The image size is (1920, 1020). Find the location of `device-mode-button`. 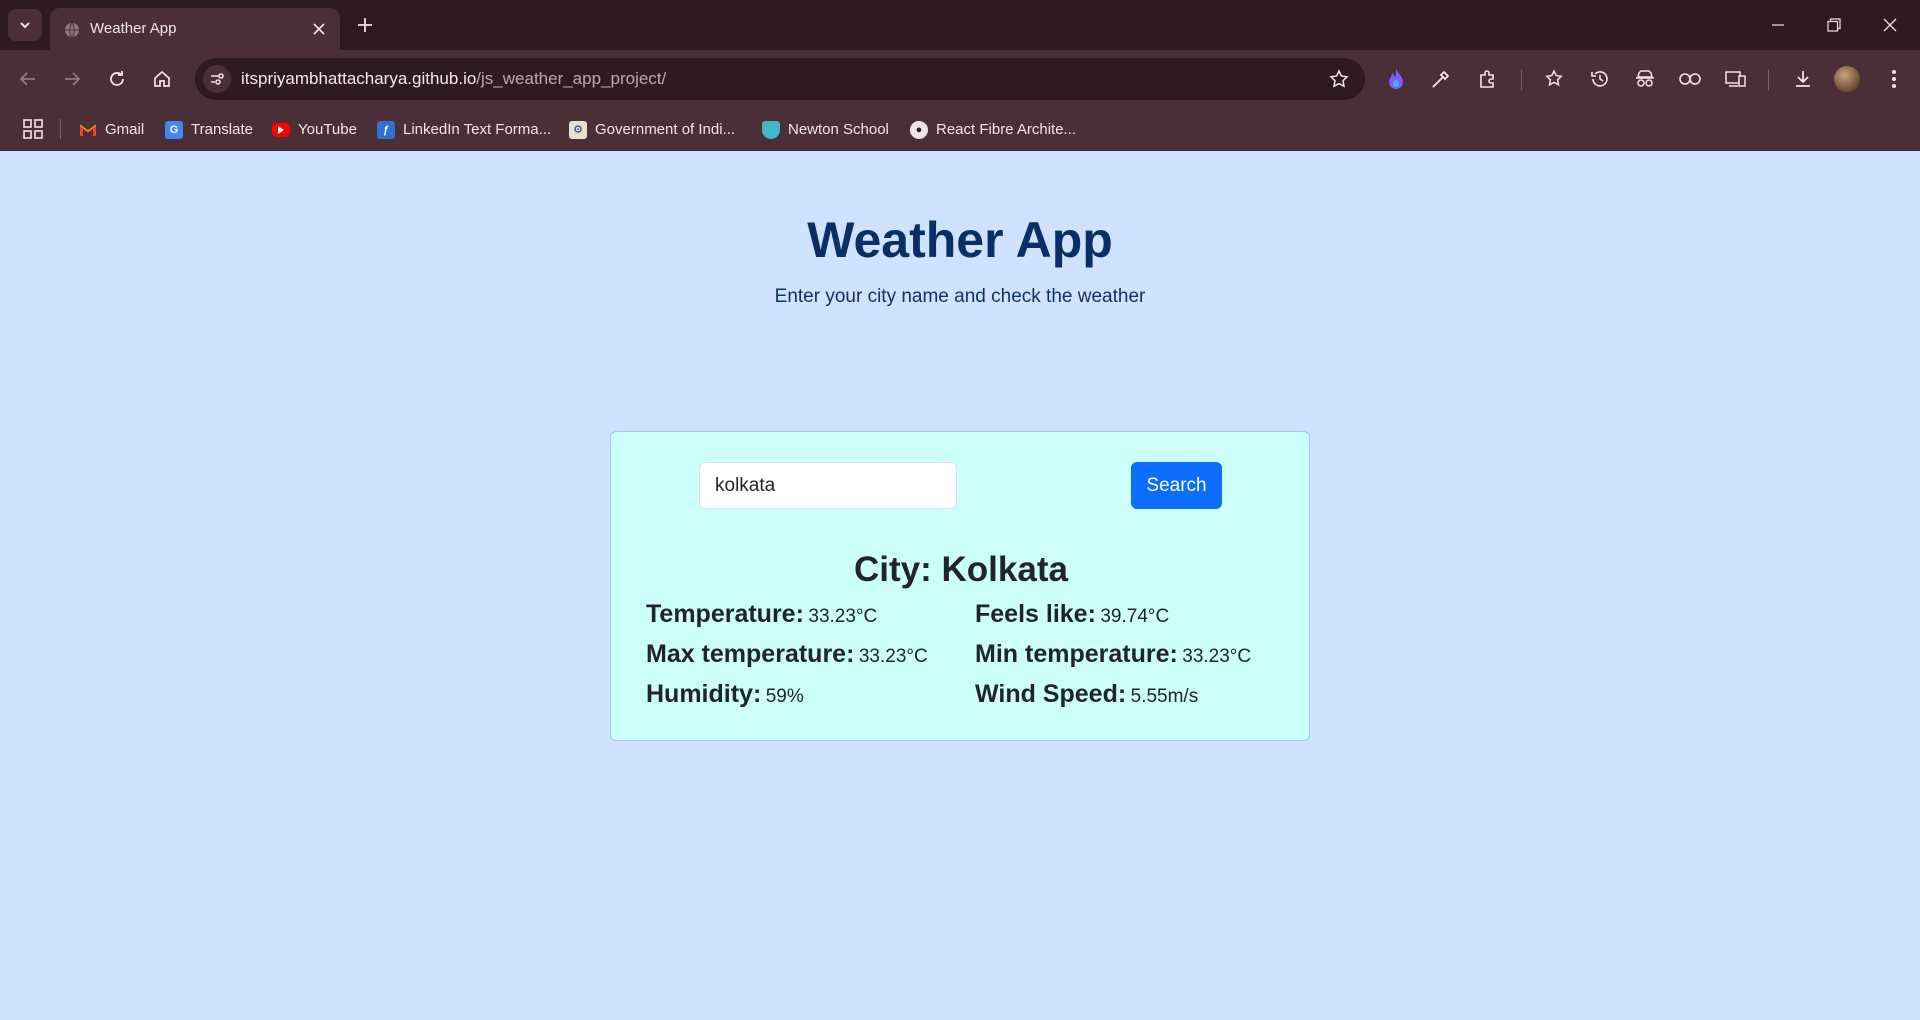

device-mode-button is located at coordinates (1736, 79).